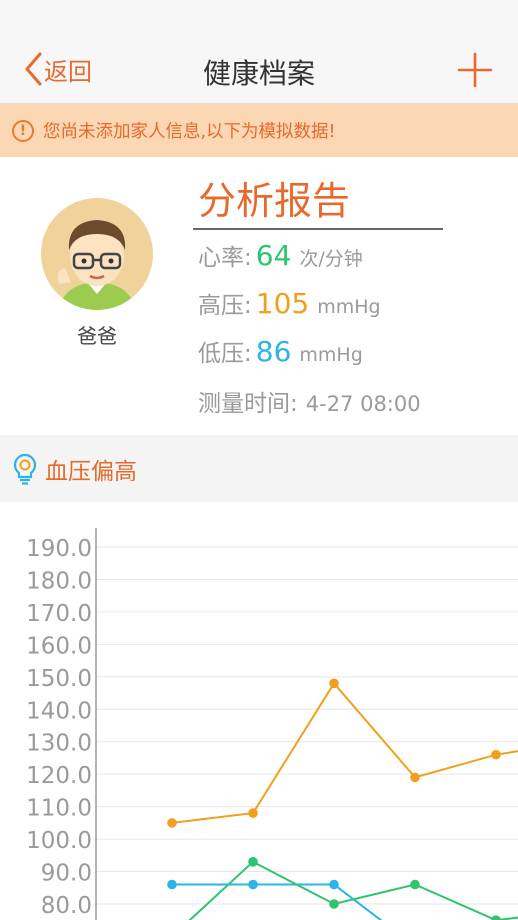  Describe the element at coordinates (59, 614) in the screenshot. I see `y-tick-label: 170.0` at that location.